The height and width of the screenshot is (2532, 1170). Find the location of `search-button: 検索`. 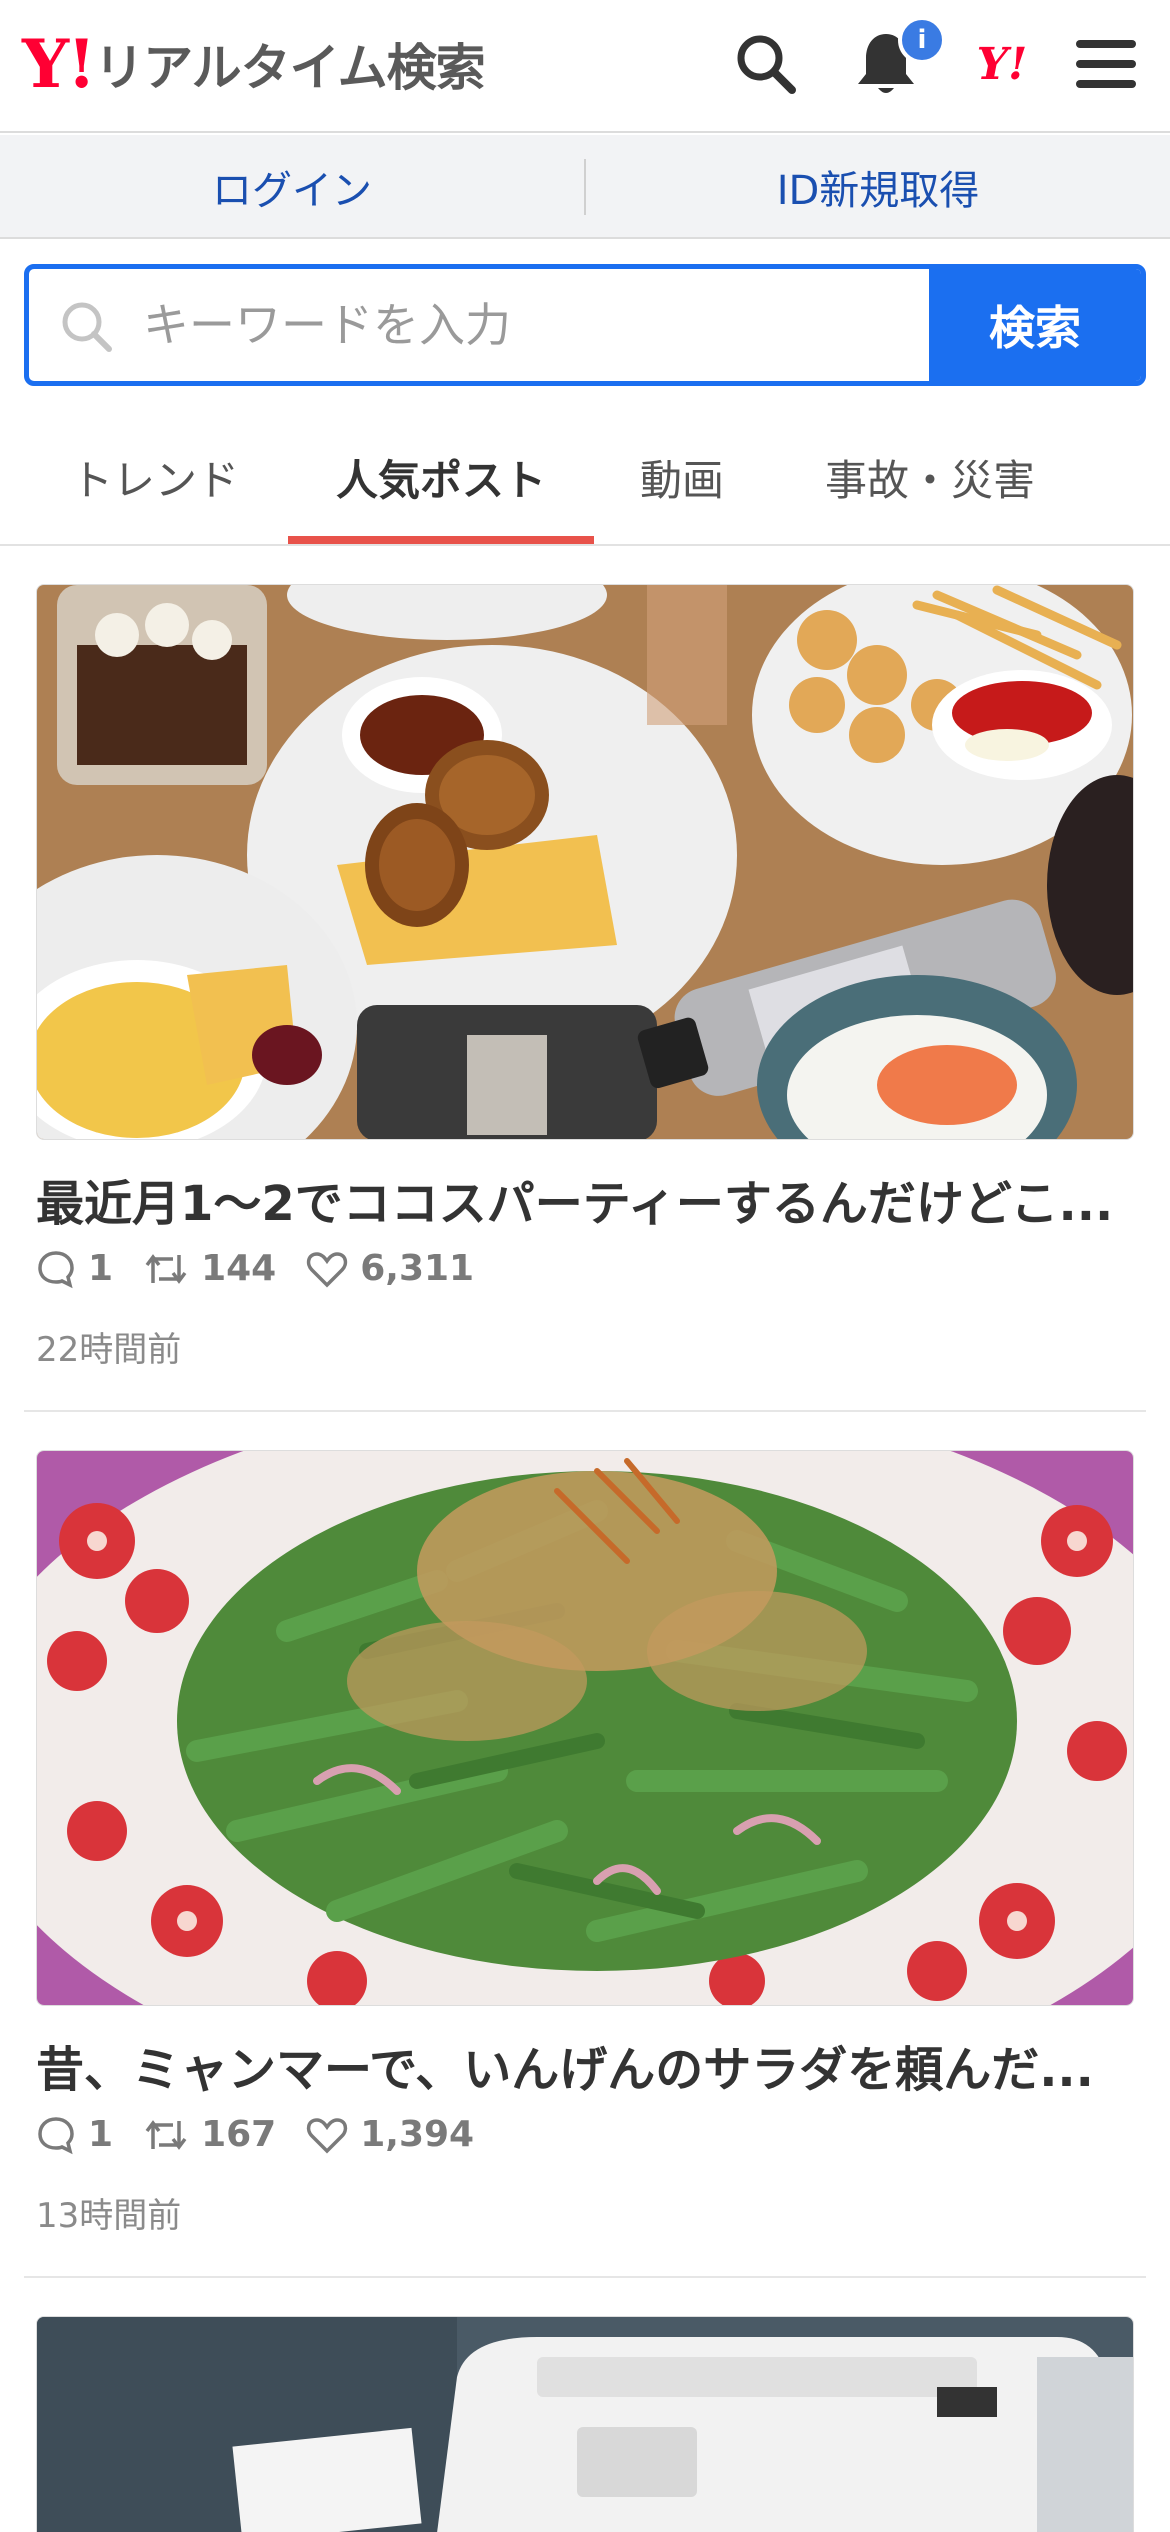

search-button: 検索 is located at coordinates (1035, 325).